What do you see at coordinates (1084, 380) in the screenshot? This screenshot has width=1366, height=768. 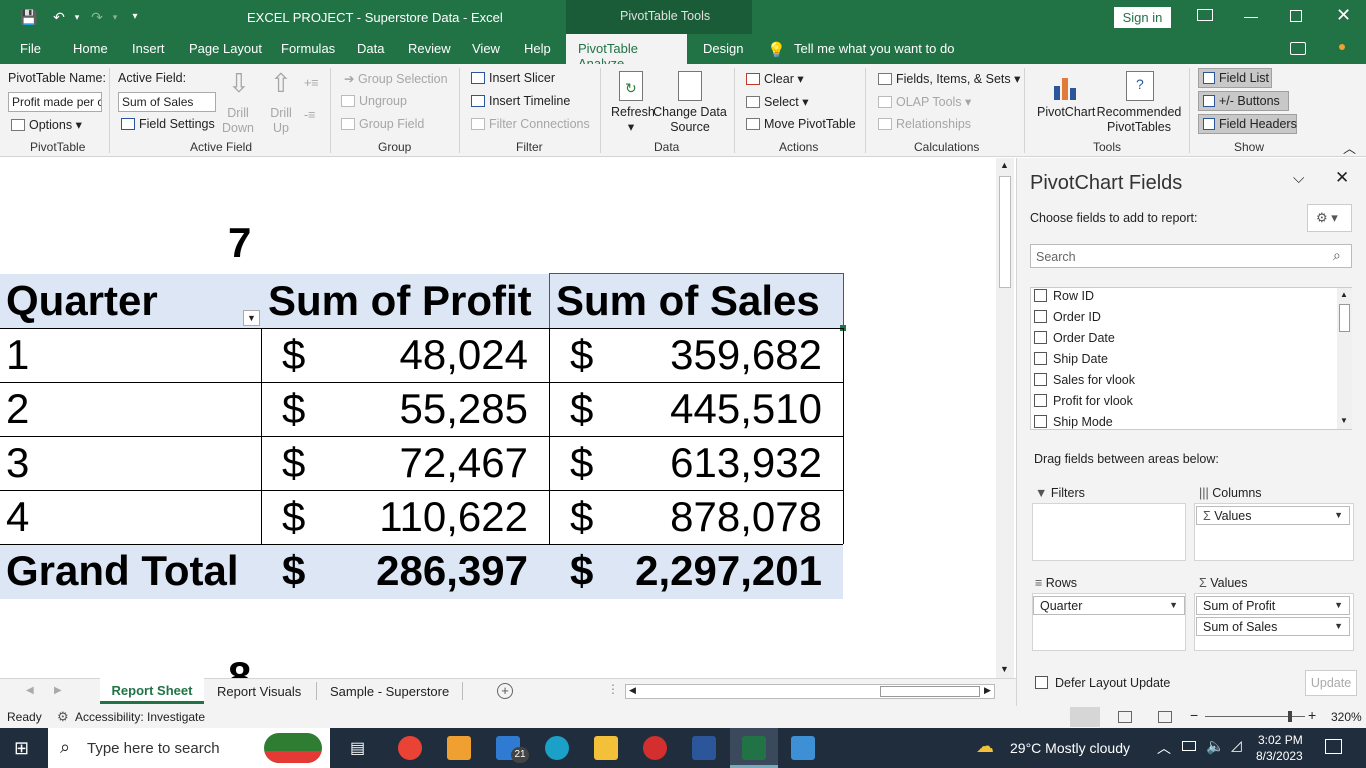 I see `field-item-sales-for-vlook: Sales for vlook` at bounding box center [1084, 380].